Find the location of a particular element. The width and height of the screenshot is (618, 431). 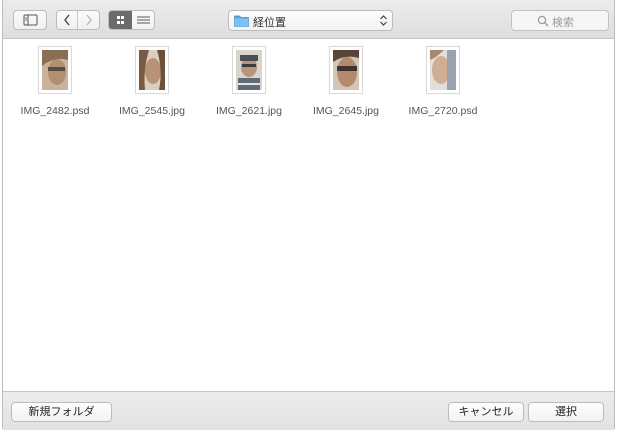

file-item: IMG_2645.jpg is located at coordinates (346, 81).